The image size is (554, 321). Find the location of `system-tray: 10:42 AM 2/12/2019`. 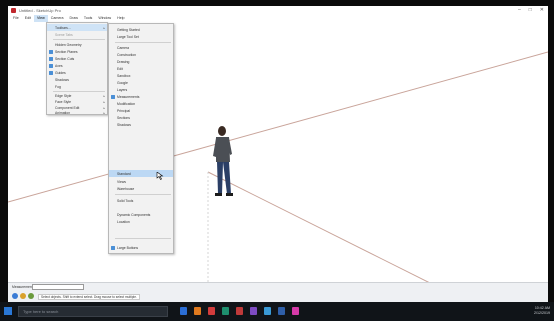

system-tray: 10:42 AM 2/12/2019 is located at coordinates (542, 311).